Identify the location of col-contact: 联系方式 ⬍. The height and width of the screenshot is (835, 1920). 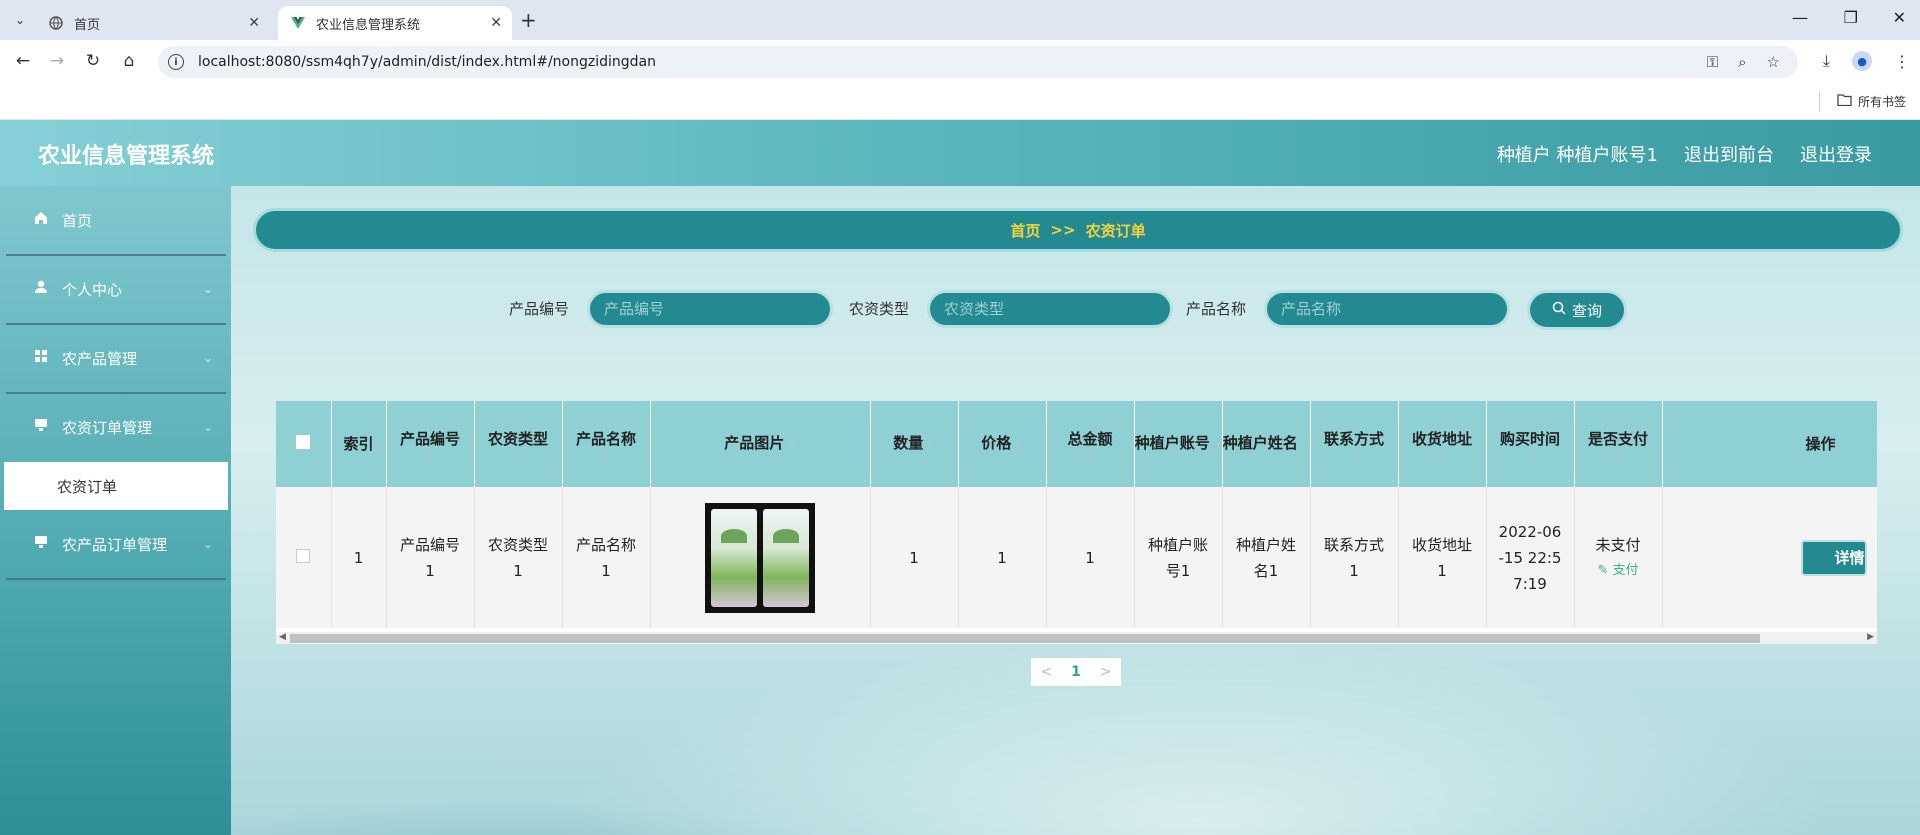
(1354, 444).